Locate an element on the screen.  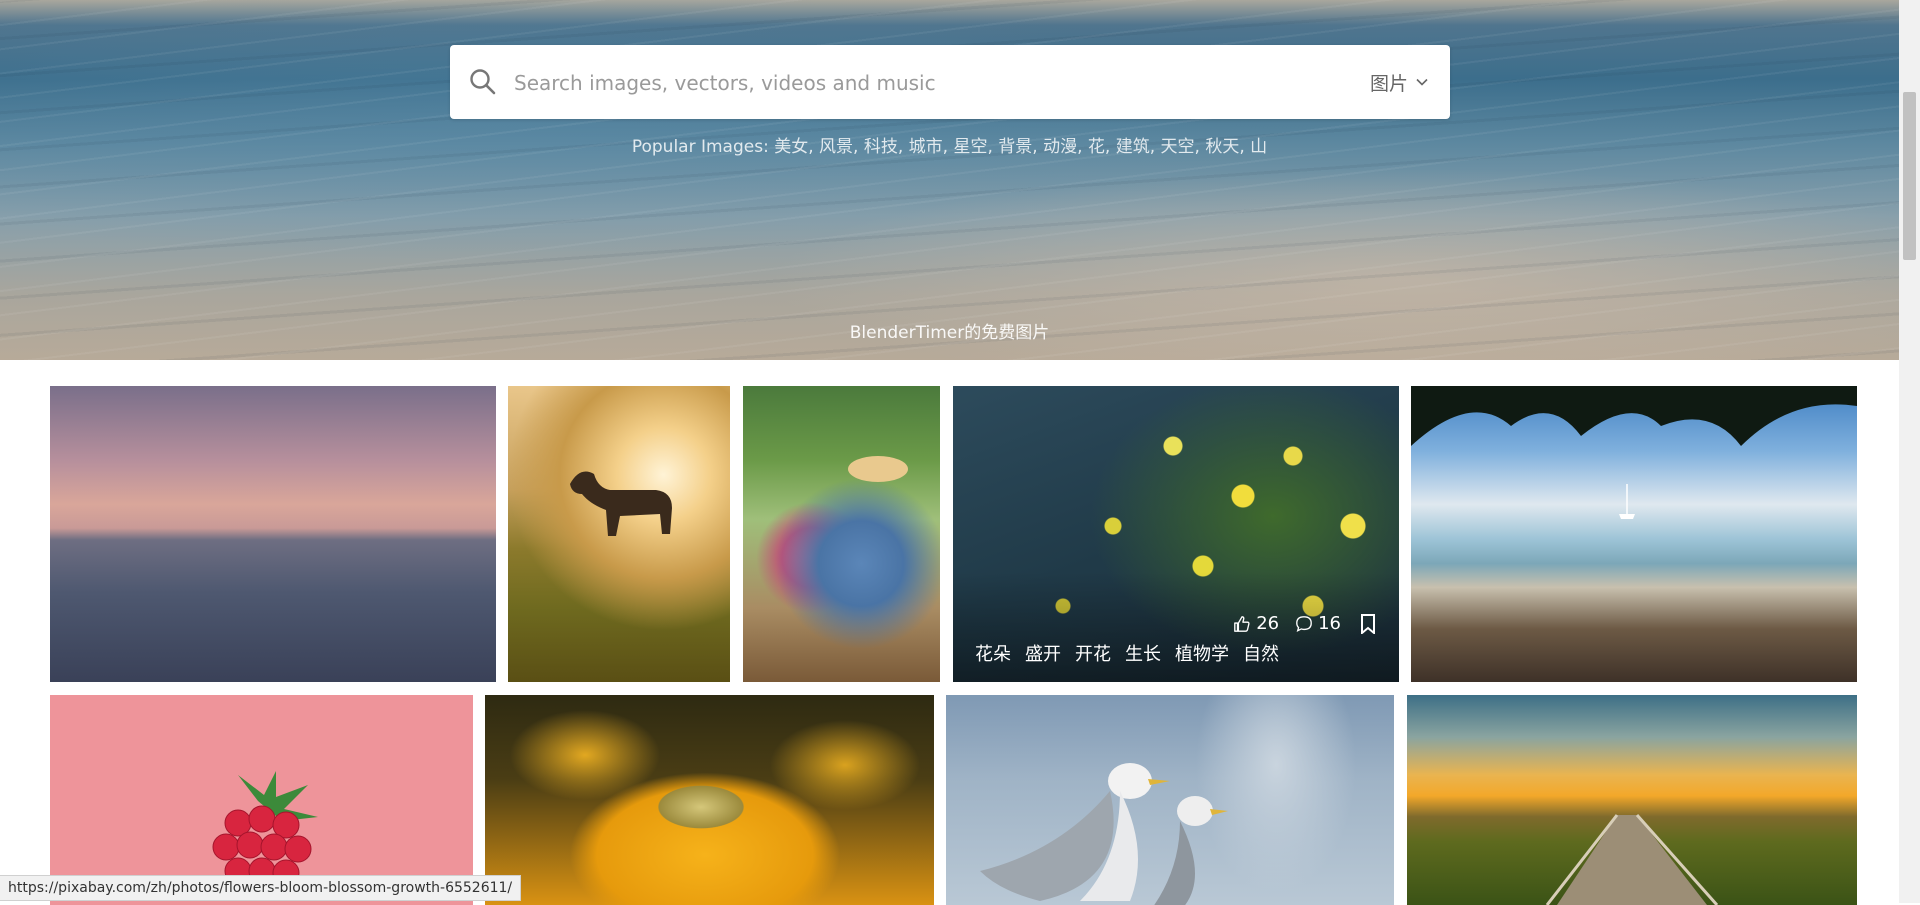
popular-term: 星空 is located at coordinates (970, 147).